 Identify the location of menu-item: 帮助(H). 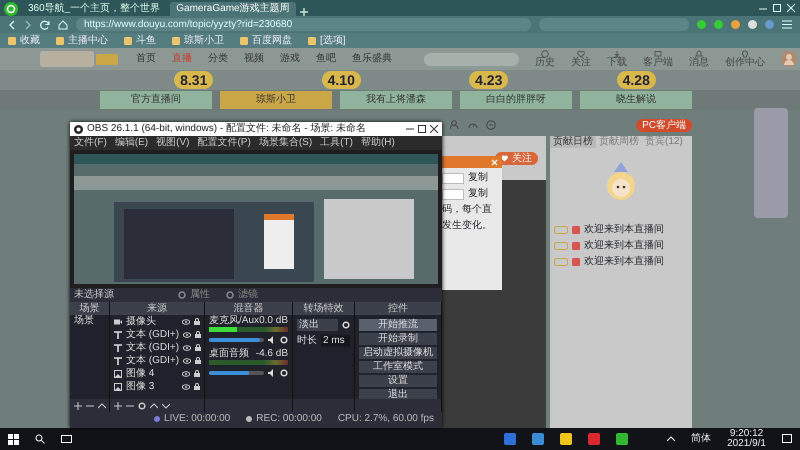
(377, 143).